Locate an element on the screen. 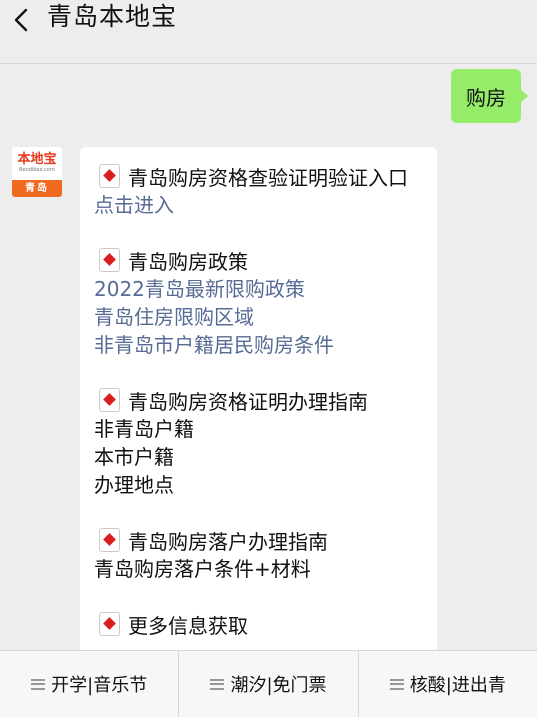  section-link: 青岛住房限购区域 is located at coordinates (265, 317).